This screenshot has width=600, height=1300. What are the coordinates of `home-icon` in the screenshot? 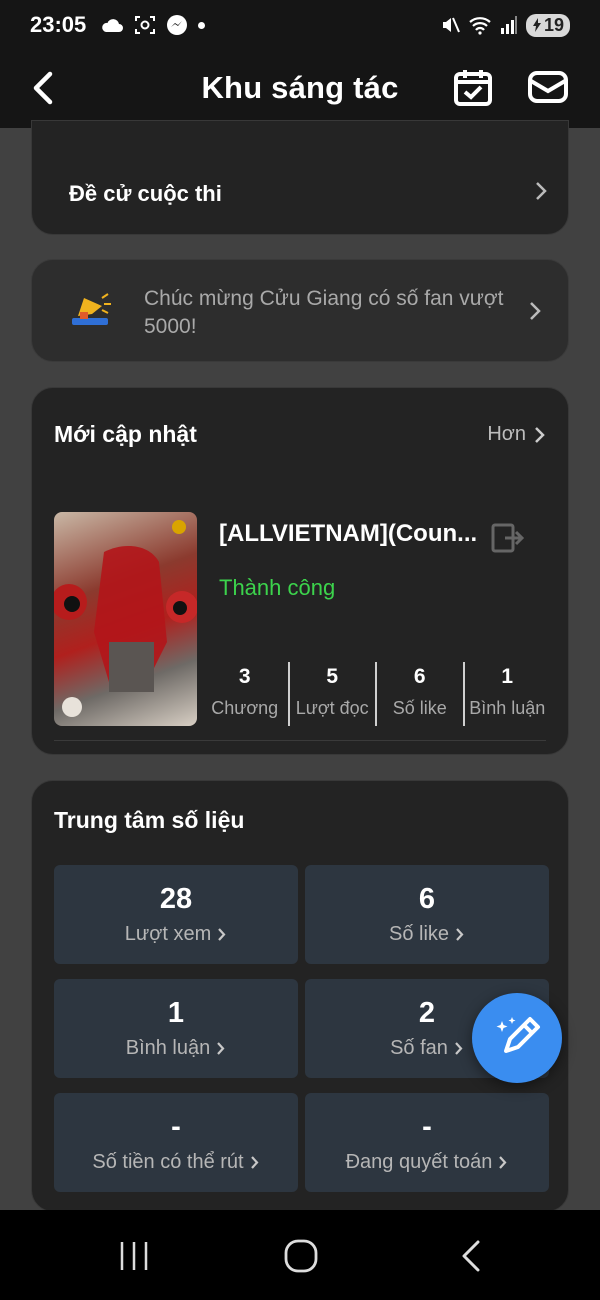 It's located at (301, 1256).